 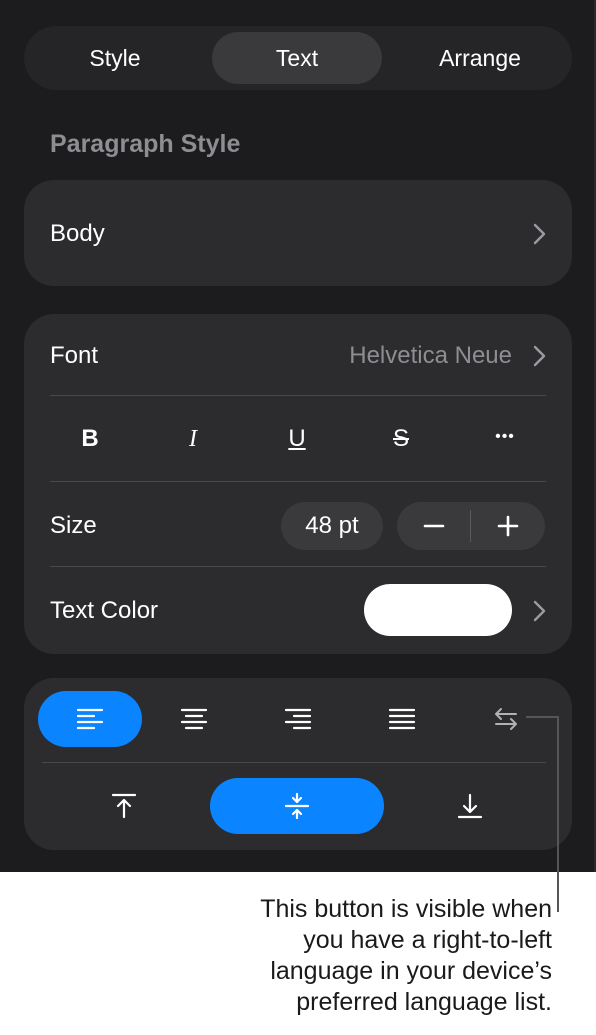 What do you see at coordinates (411, 971) in the screenshot?
I see `callout-line: language in your device’s` at bounding box center [411, 971].